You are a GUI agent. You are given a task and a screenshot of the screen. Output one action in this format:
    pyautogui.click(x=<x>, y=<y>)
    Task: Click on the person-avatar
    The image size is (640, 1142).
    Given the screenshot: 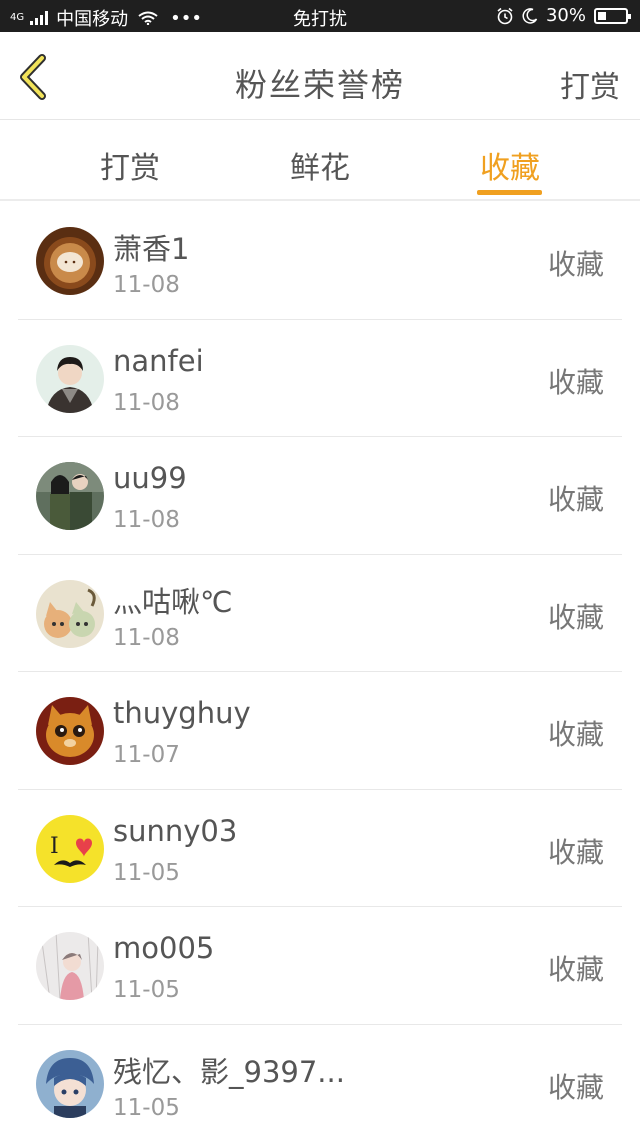 What is the action you would take?
    pyautogui.click(x=70, y=379)
    